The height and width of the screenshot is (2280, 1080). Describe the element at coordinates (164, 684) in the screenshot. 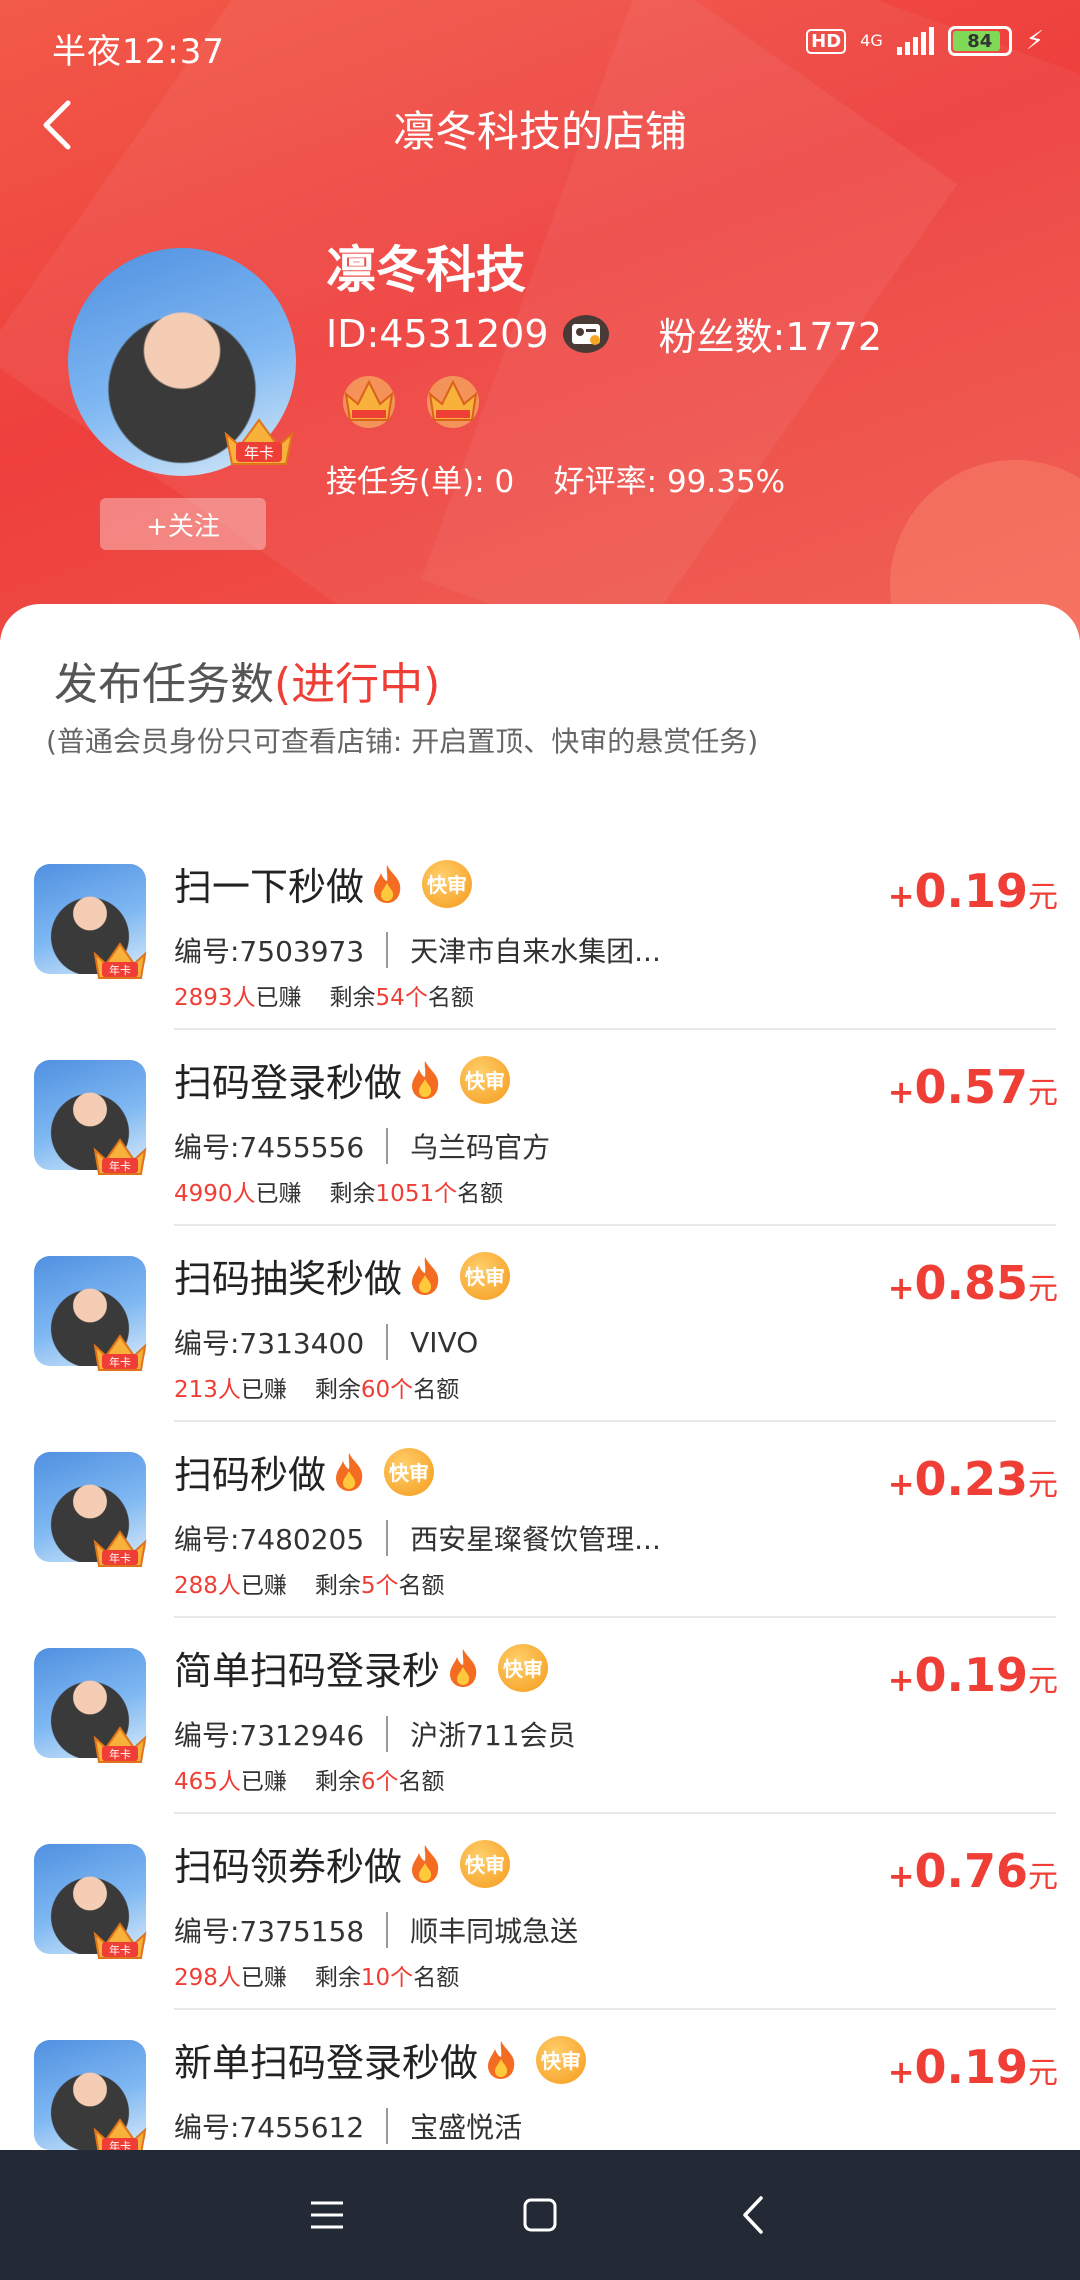

I see `section-title-text: 发布任务数` at that location.